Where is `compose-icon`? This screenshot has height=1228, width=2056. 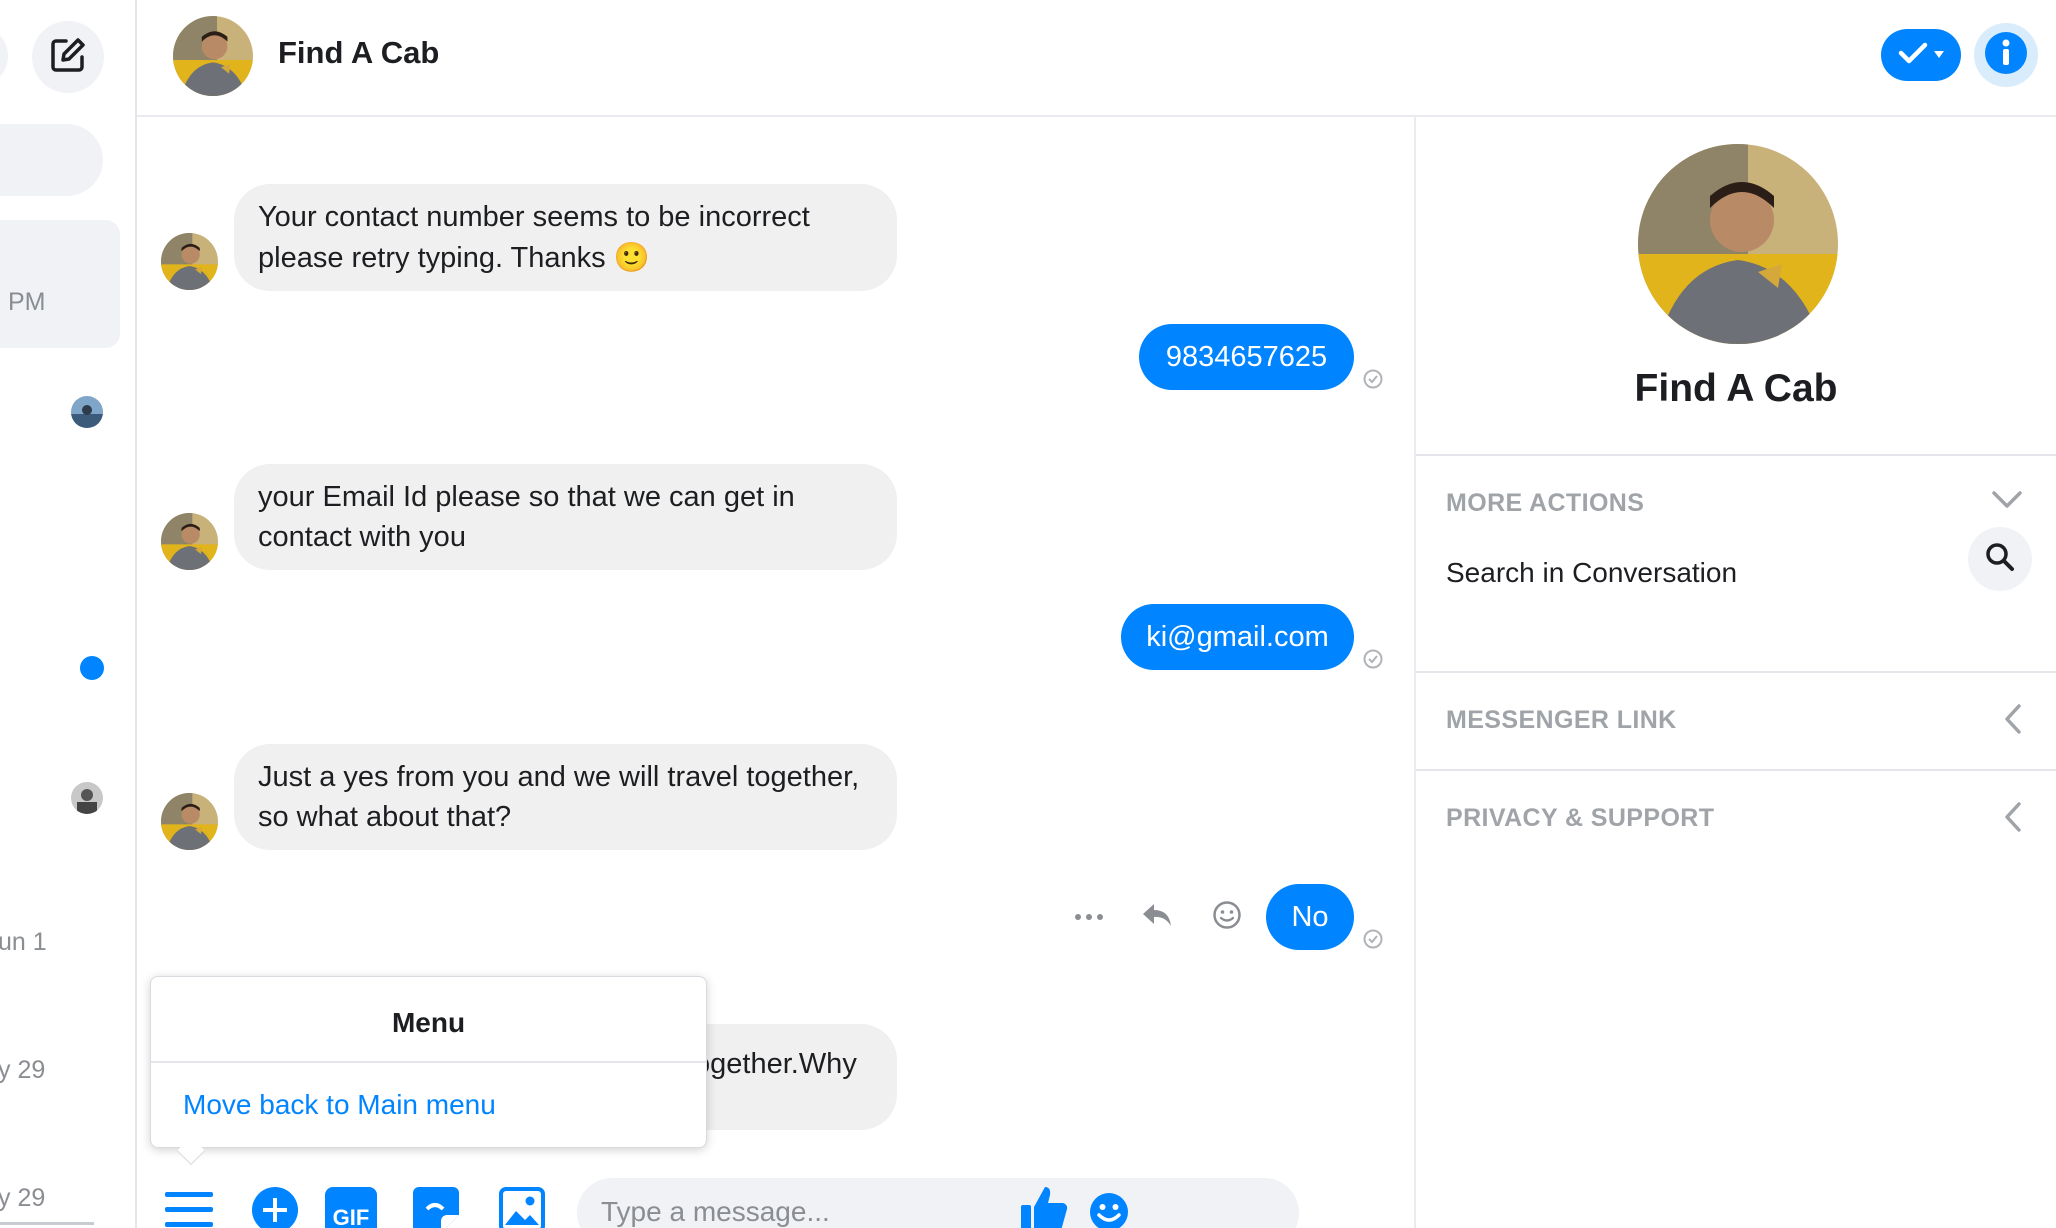 compose-icon is located at coordinates (68, 57).